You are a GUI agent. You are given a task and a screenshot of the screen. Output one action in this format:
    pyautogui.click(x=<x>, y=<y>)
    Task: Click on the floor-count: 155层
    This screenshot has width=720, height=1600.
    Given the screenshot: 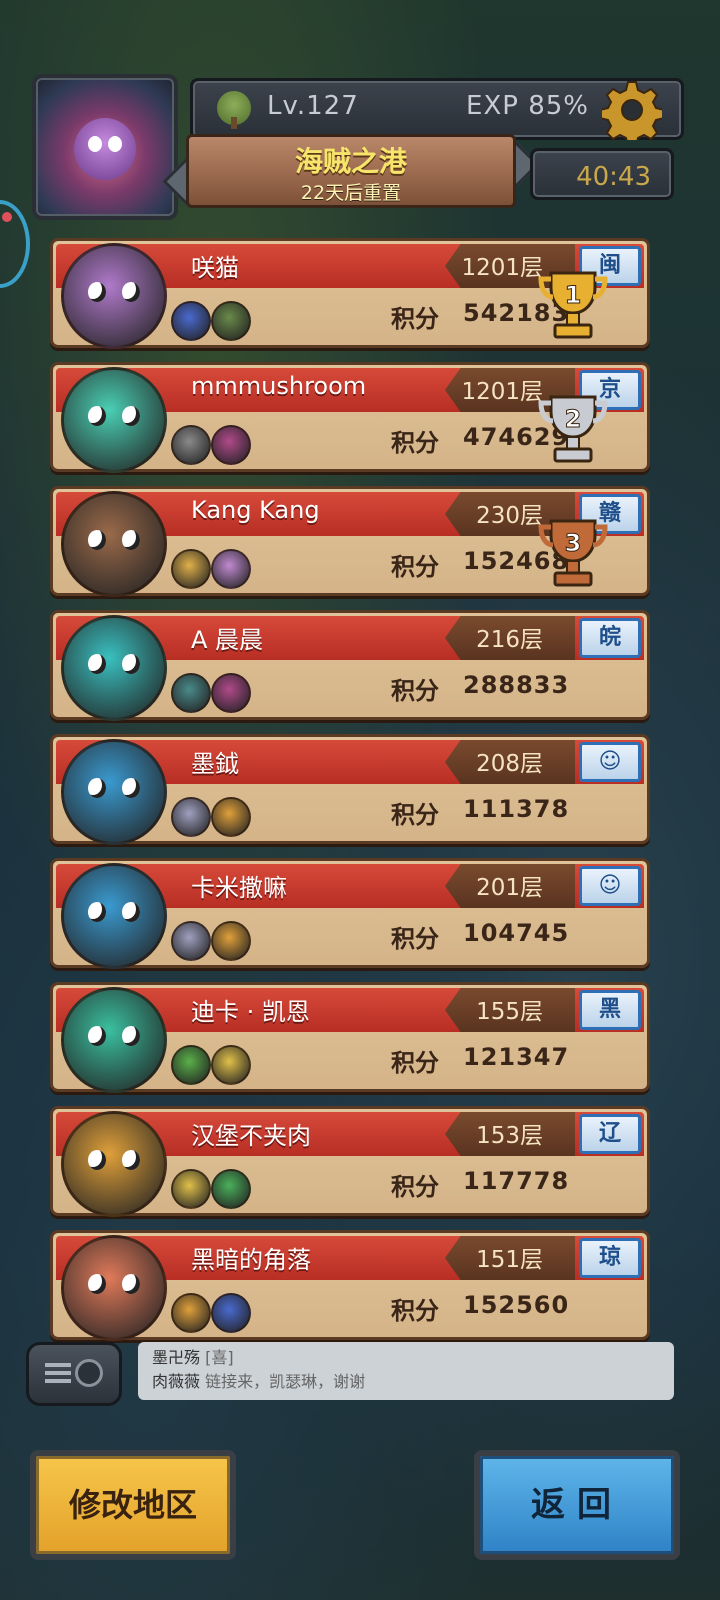 What is the action you would take?
    pyautogui.click(x=509, y=1012)
    